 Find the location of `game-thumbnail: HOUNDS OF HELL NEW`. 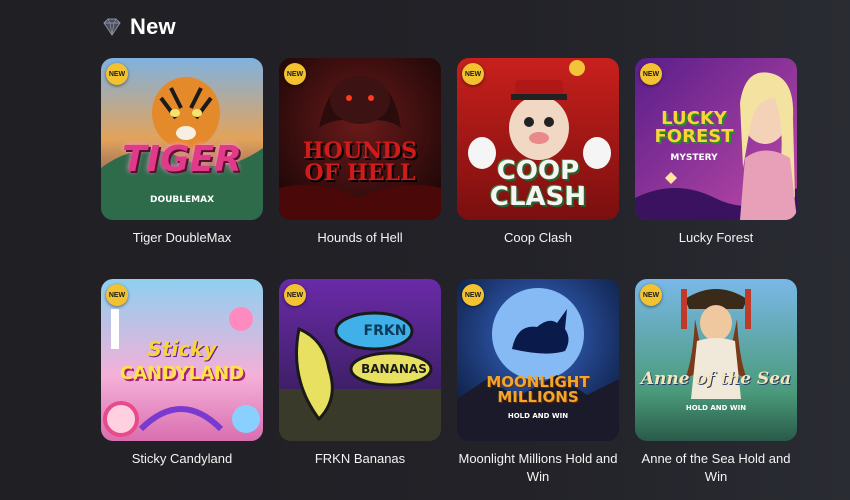

game-thumbnail: HOUNDS OF HELL NEW is located at coordinates (360, 139).